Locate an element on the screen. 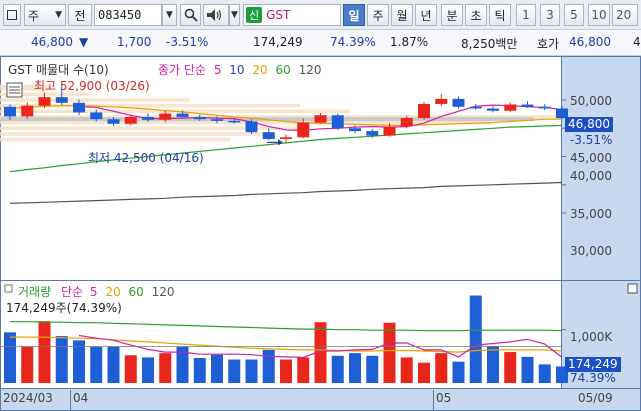 This screenshot has height=411, width=641. period-tab-label: 틱 is located at coordinates (500, 15).